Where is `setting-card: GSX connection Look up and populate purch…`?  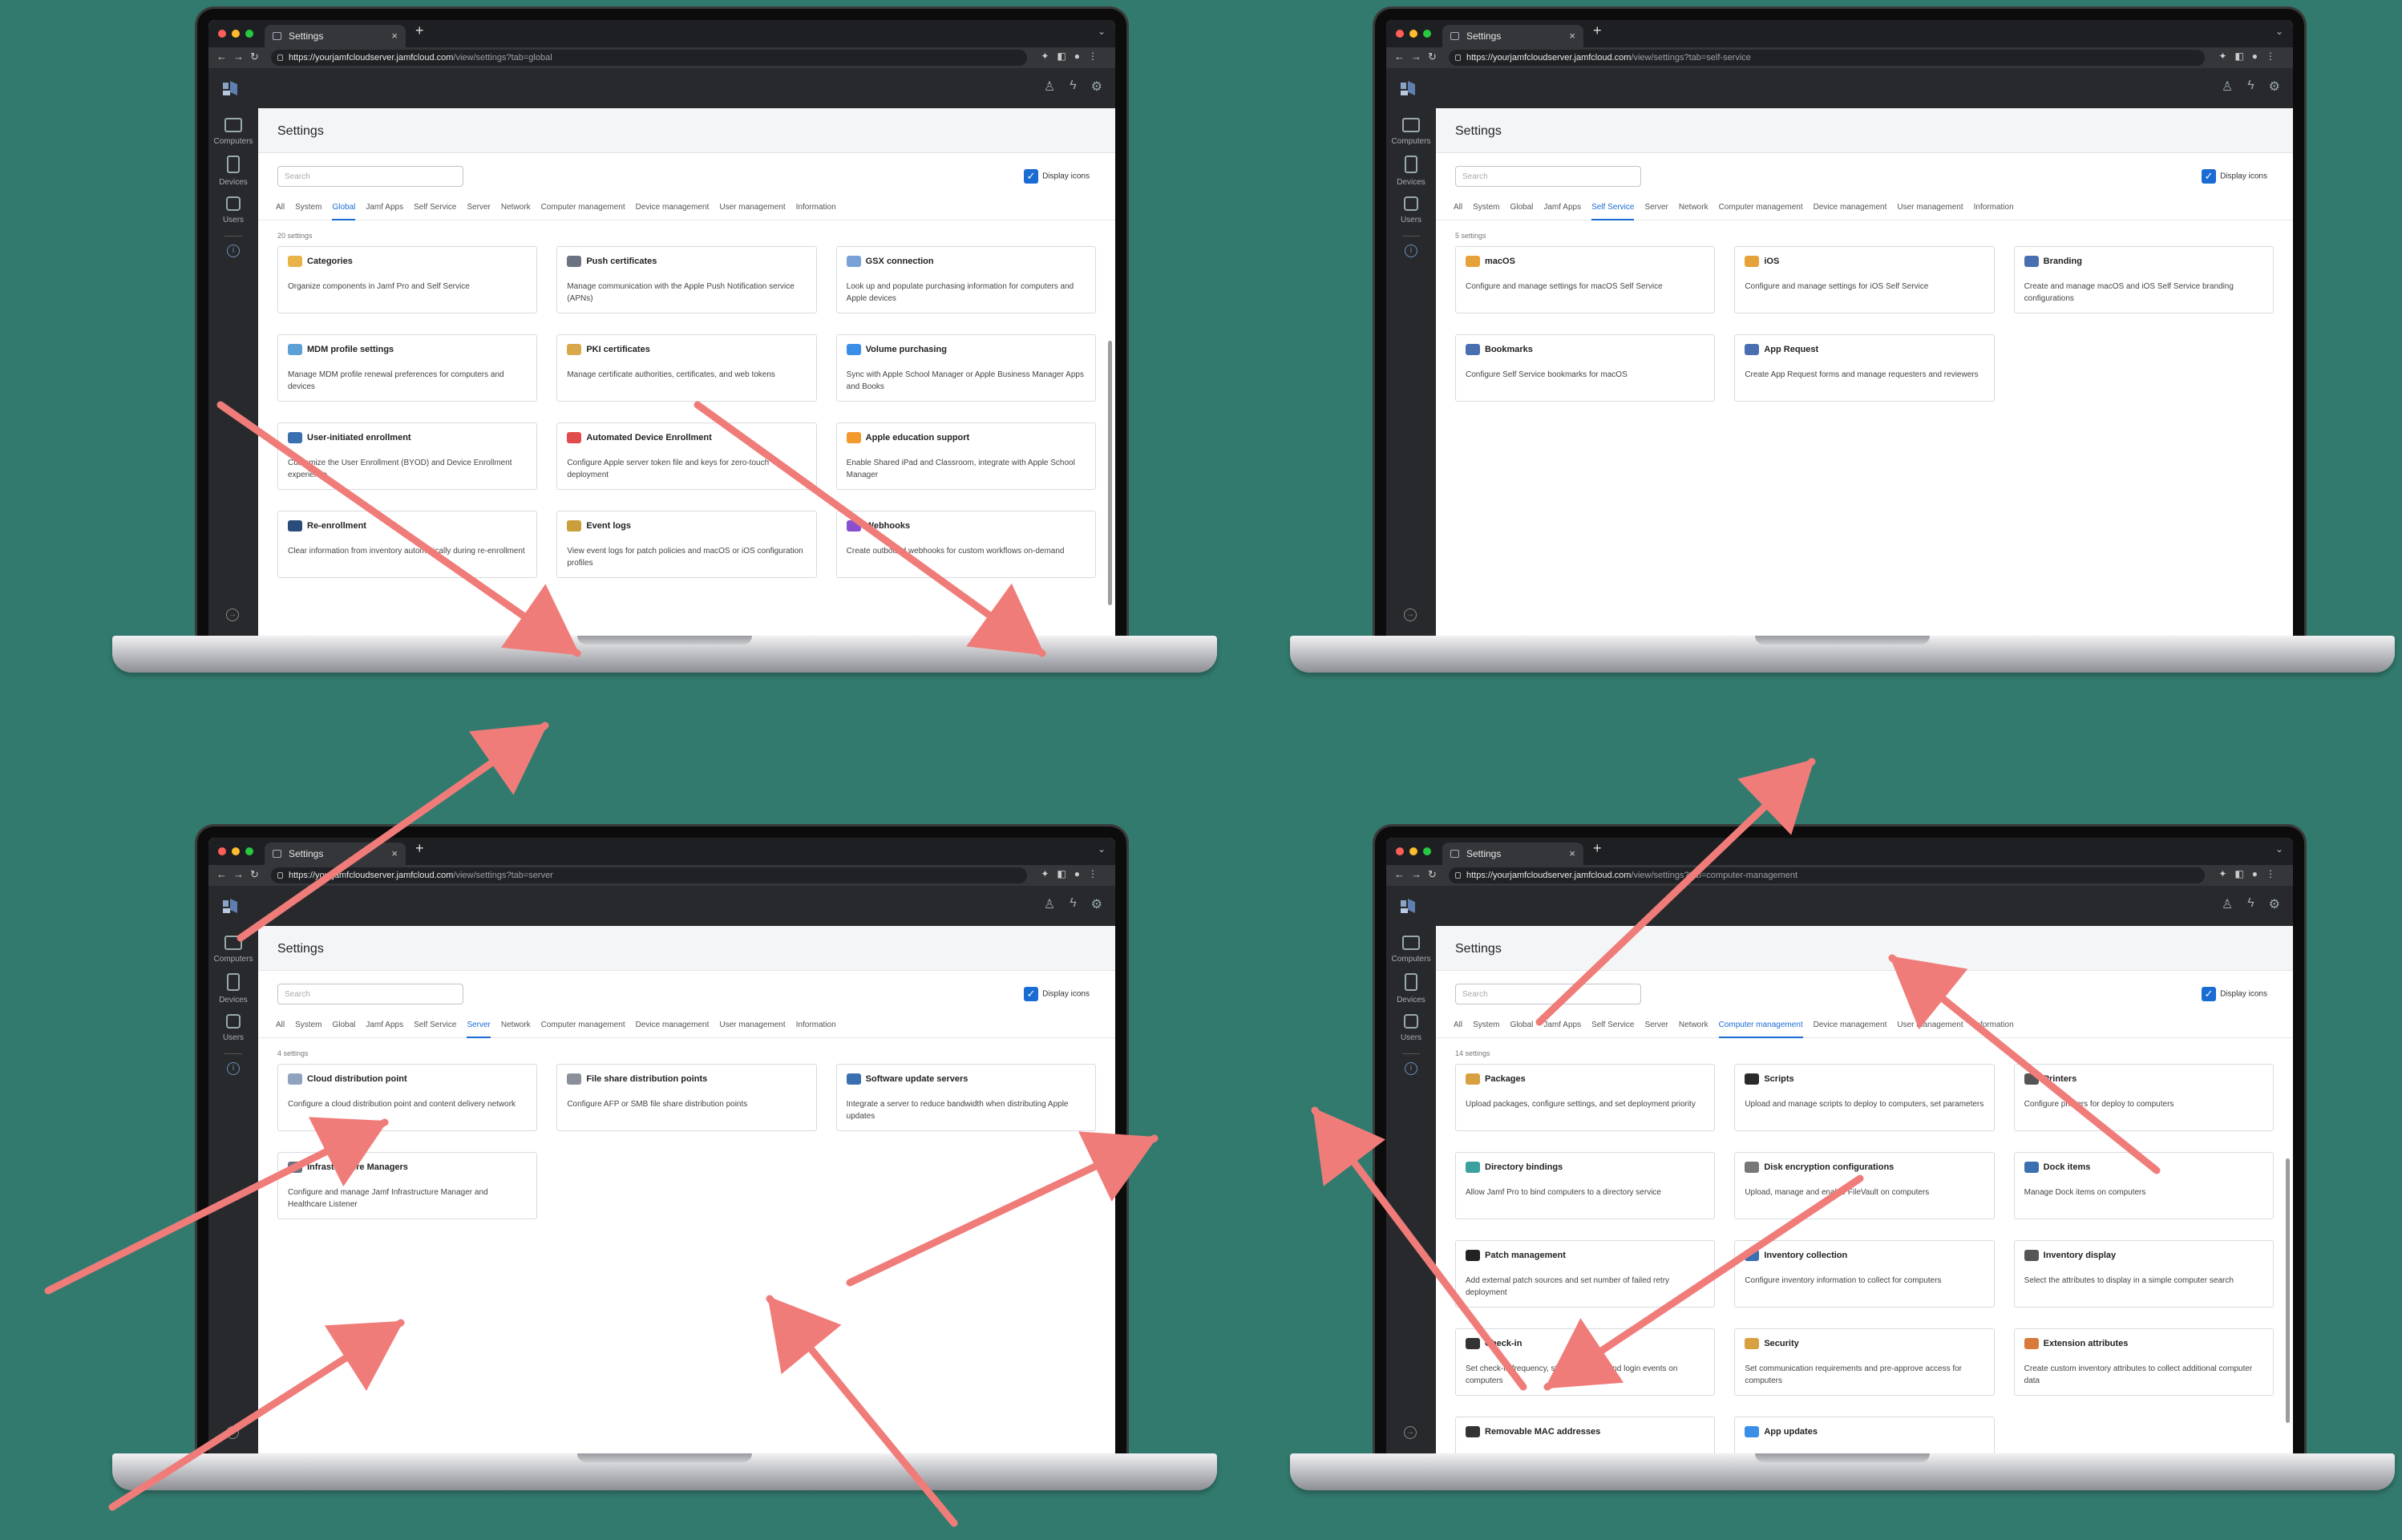
setting-card: GSX connection Look up and populate purch… is located at coordinates (965, 280).